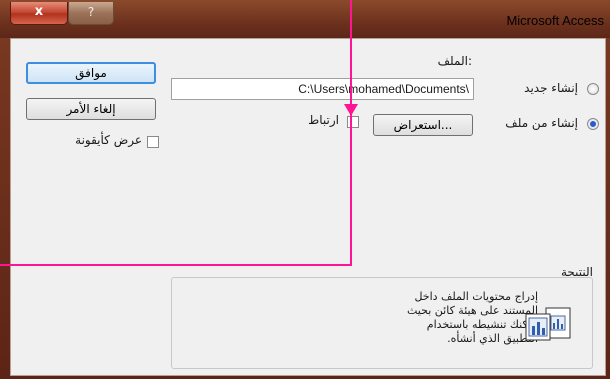 The height and width of the screenshot is (379, 610). Describe the element at coordinates (472, 310) in the screenshot. I see `result-line: المستند على هيئة كائن بحيث` at that location.